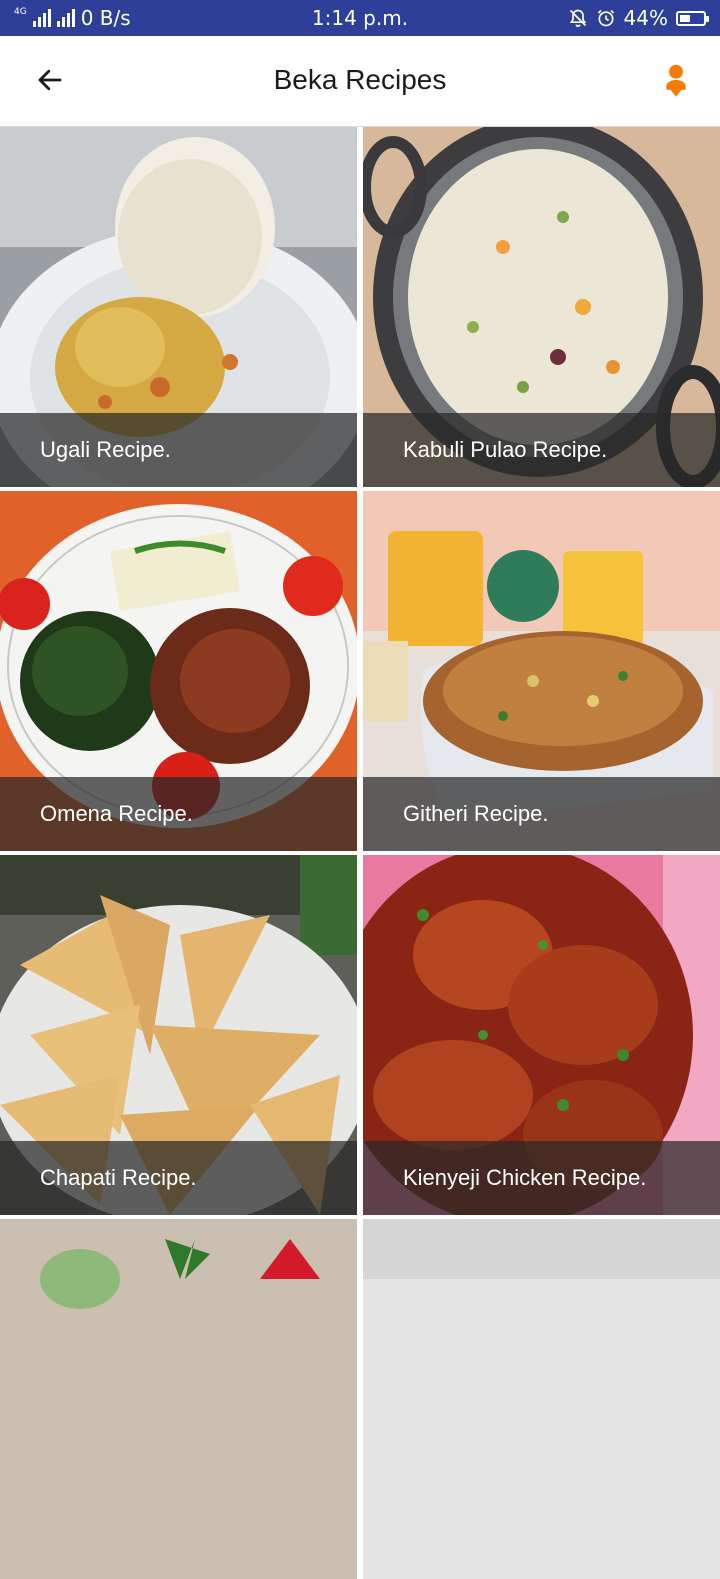 The width and height of the screenshot is (720, 1579). I want to click on status-right: 44%, so click(638, 18).